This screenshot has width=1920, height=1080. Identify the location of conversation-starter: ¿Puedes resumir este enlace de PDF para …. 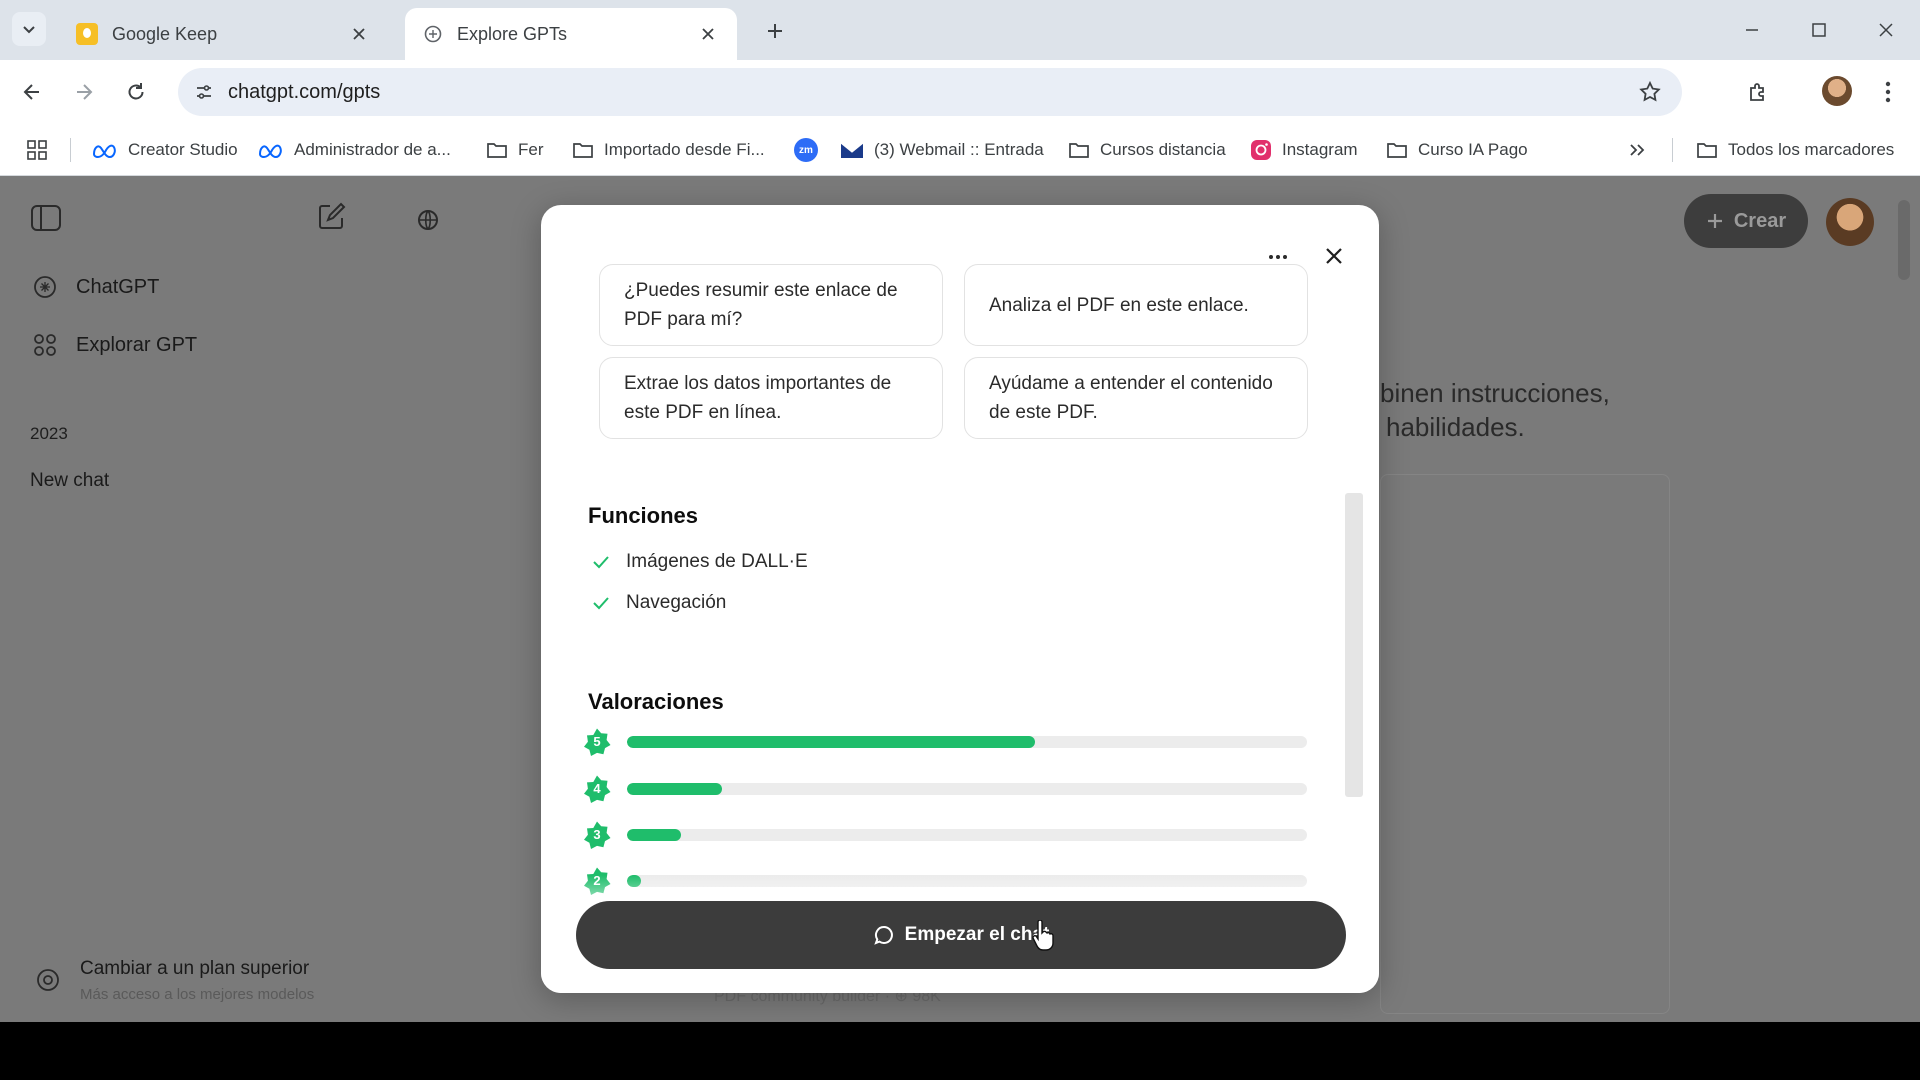
(771, 305).